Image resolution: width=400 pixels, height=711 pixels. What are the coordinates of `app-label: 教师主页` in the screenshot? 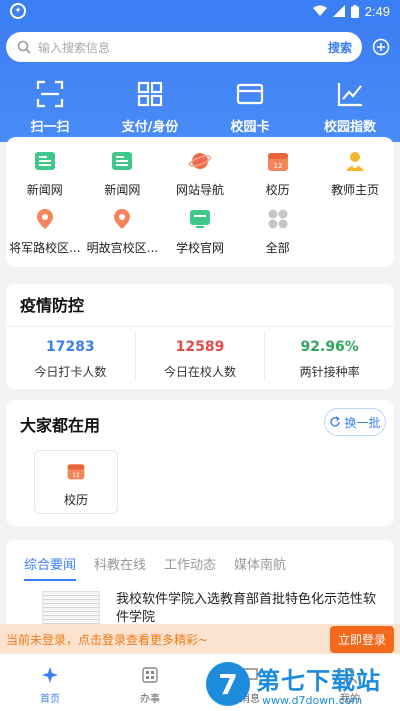 It's located at (355, 190).